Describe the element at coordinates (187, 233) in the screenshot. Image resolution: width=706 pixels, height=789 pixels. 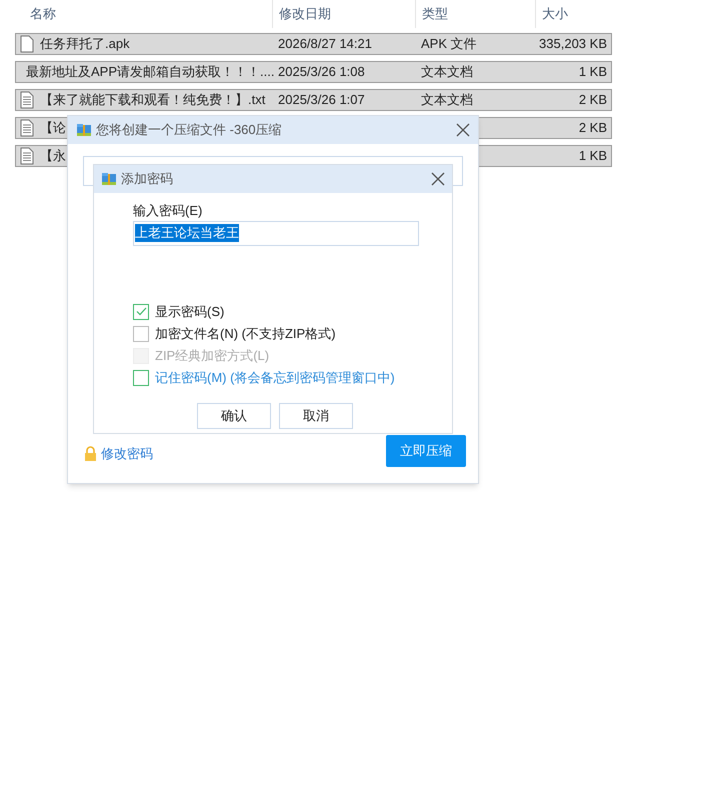
I see `selected-password-text: 上老王论坛当老王` at that location.